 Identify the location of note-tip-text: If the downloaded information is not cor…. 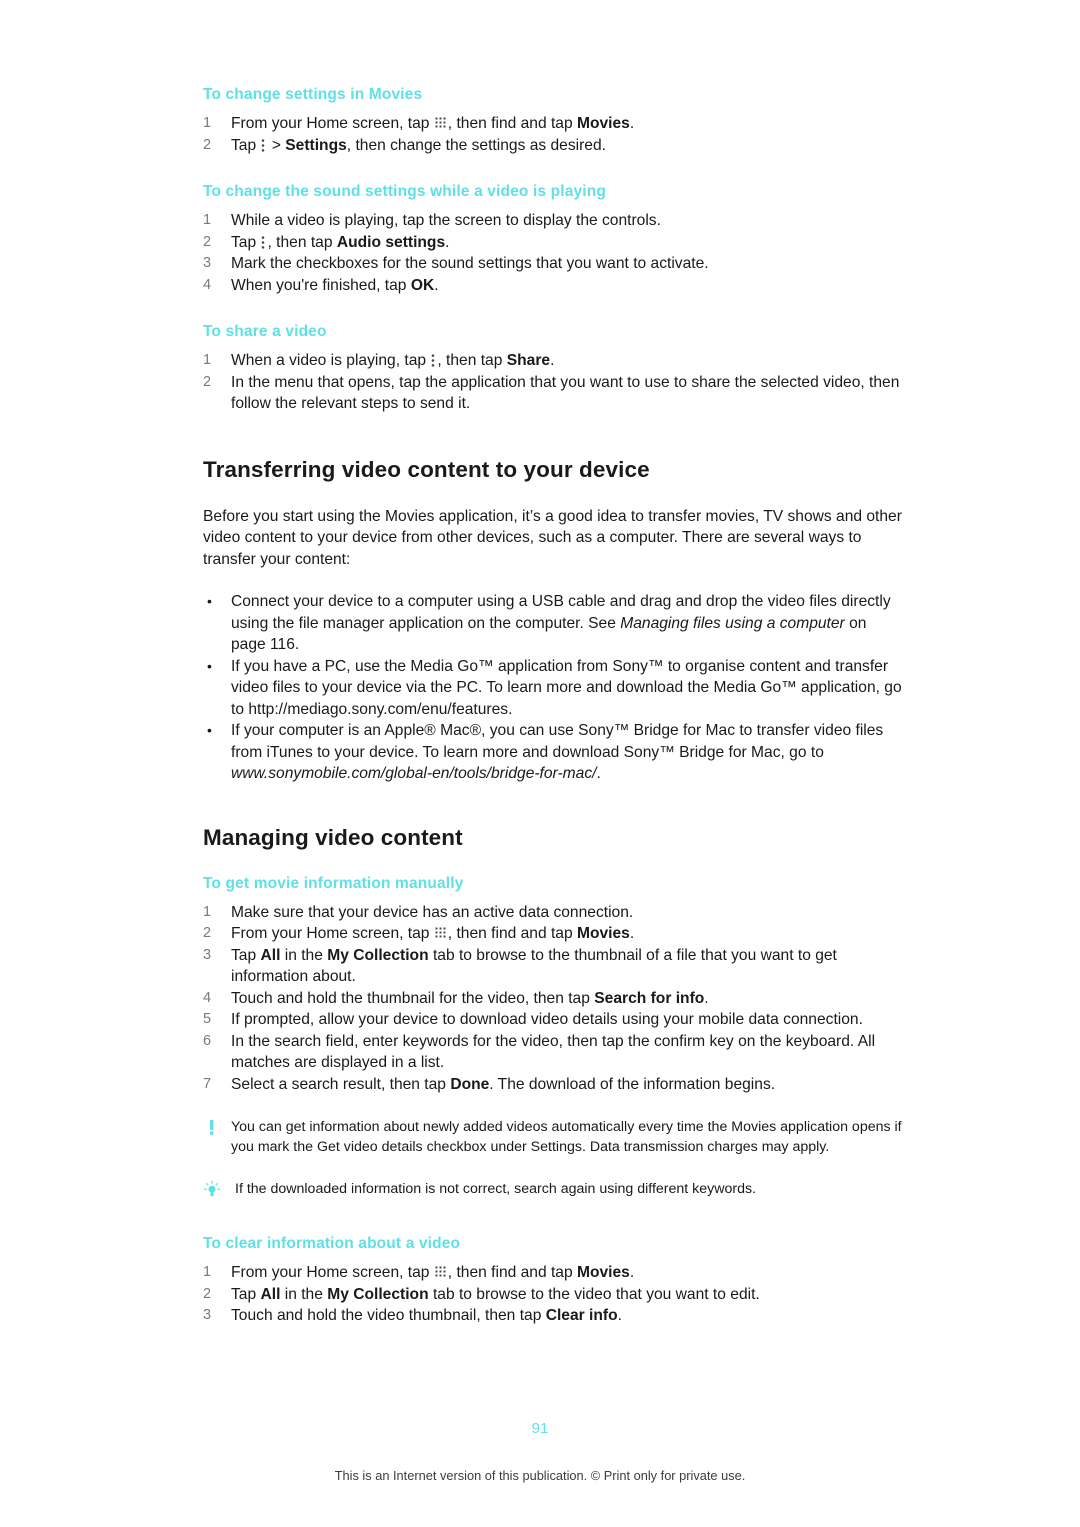
(496, 1189).